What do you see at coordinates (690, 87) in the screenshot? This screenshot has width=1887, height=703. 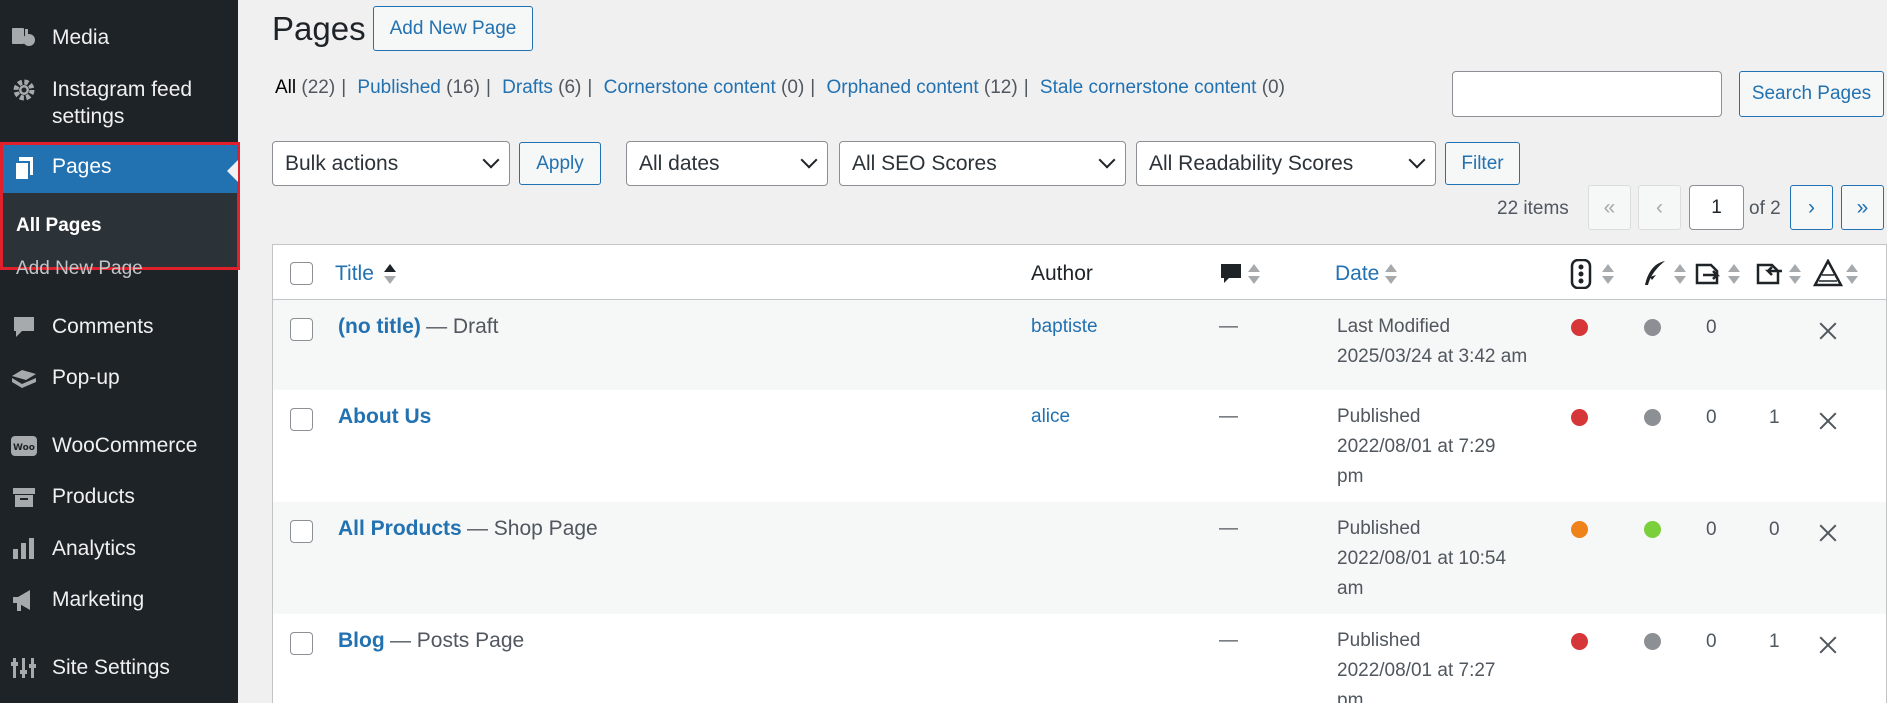 I see `view-cornerstone: Cornerstone content` at bounding box center [690, 87].